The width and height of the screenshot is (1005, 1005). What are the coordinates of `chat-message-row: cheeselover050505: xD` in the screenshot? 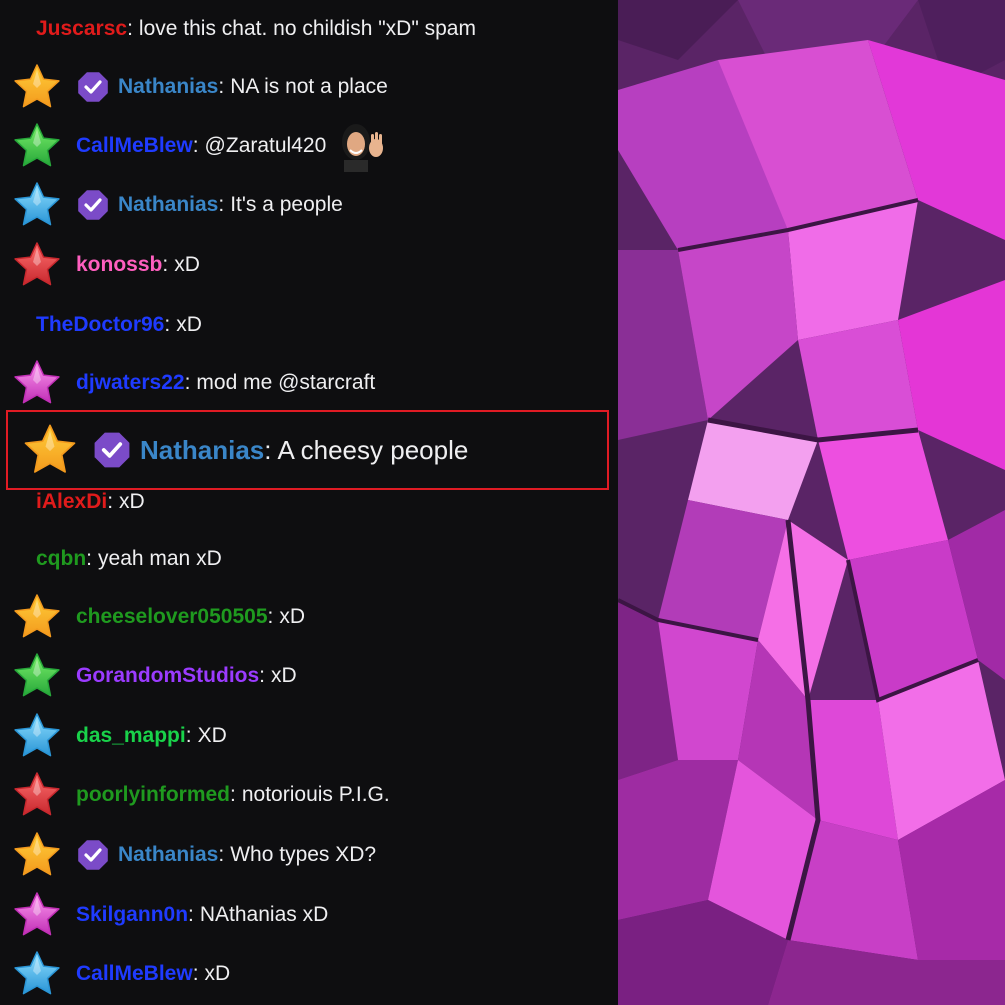 It's located at (306, 617).